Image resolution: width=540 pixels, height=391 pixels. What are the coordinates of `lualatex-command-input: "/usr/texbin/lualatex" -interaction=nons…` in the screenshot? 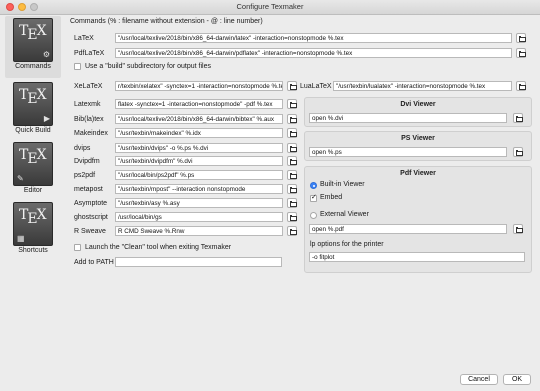 It's located at (422, 86).